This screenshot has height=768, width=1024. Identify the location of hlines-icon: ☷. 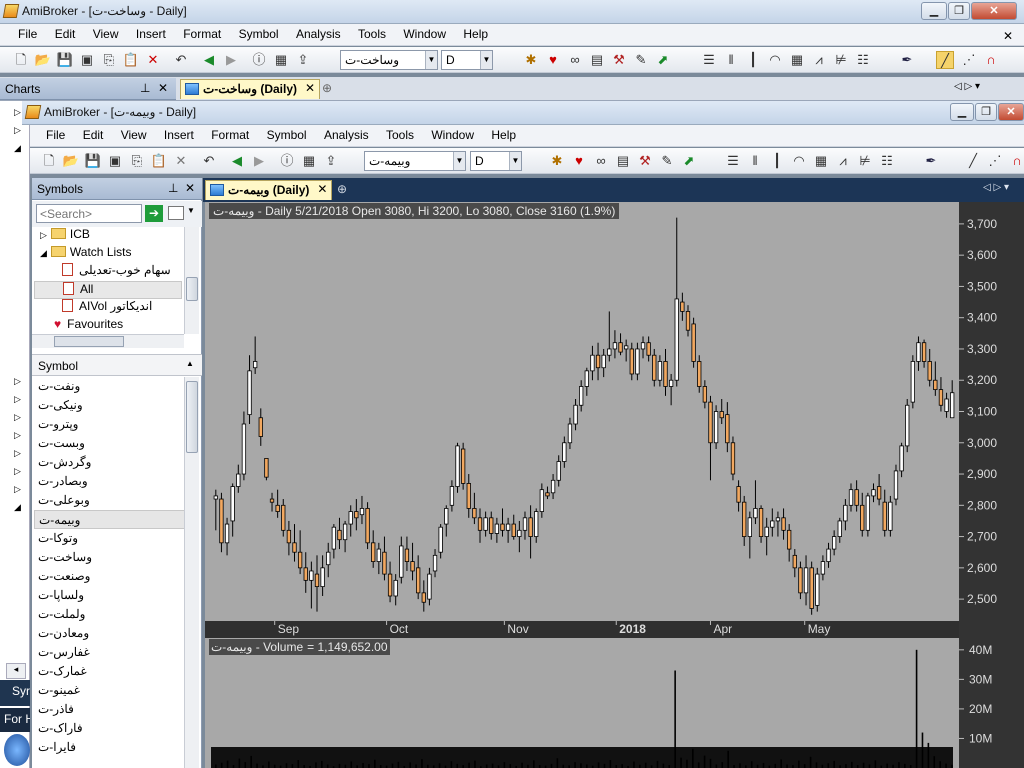
(887, 161).